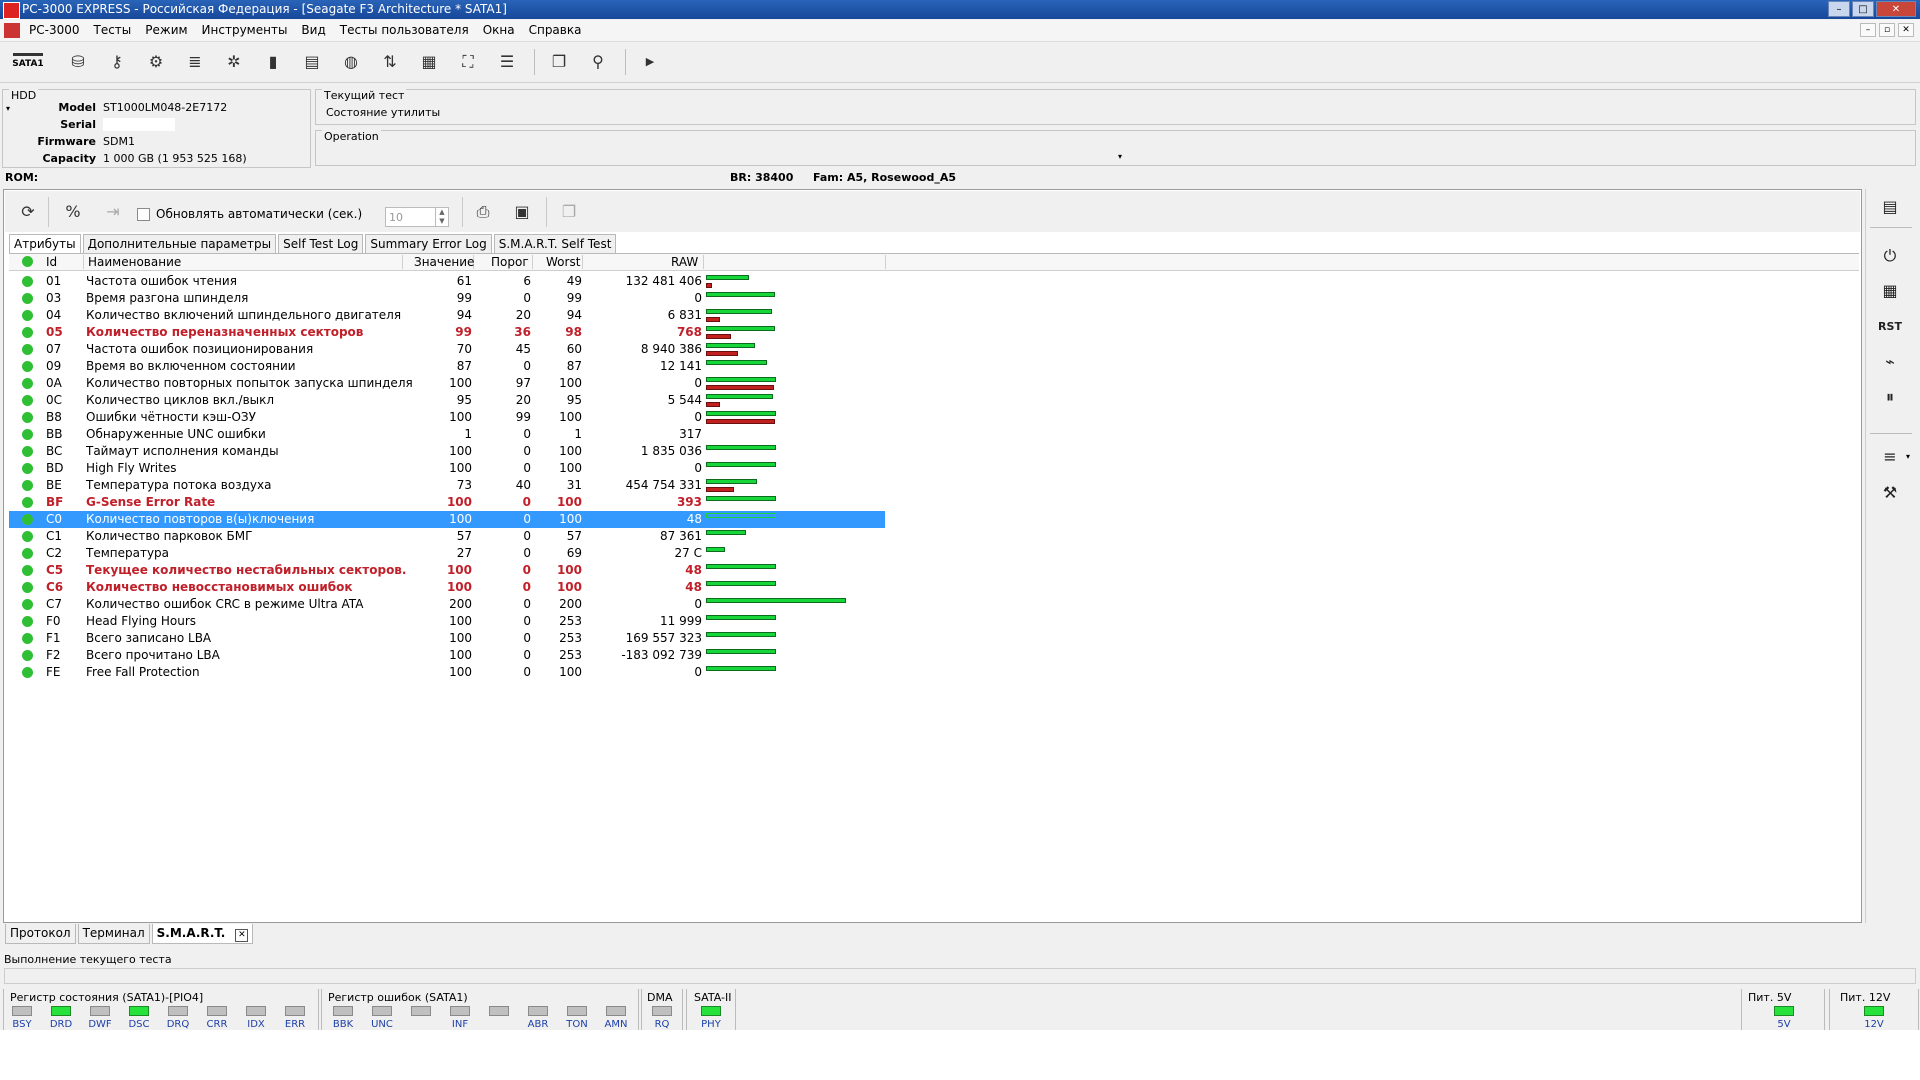  Describe the element at coordinates (245, 30) in the screenshot. I see `menu-item: Инструменты` at that location.